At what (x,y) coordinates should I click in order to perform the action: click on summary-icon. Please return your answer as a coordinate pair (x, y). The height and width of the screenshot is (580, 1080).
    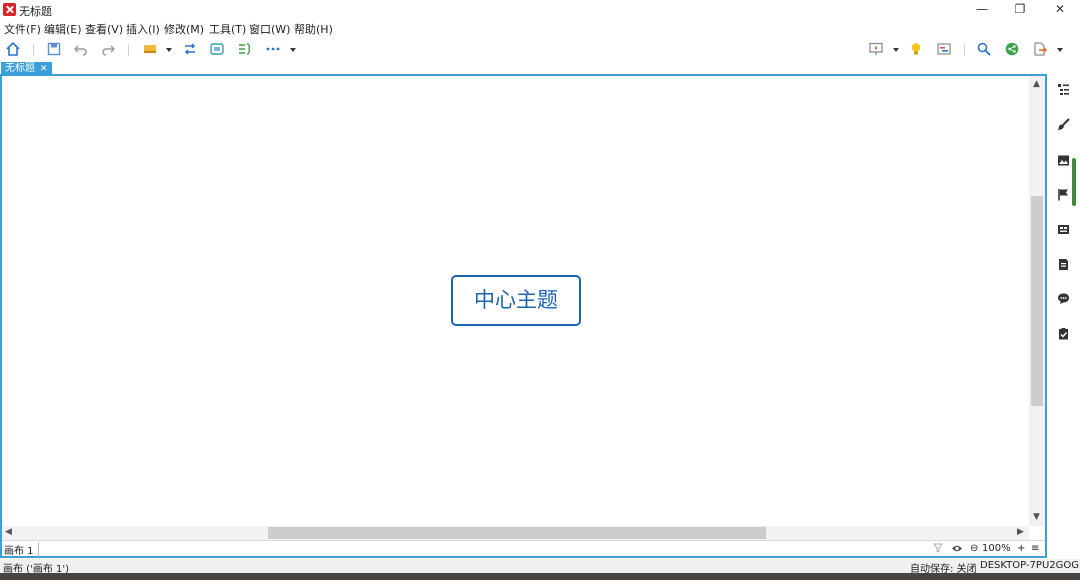
    Looking at the image, I should click on (245, 49).